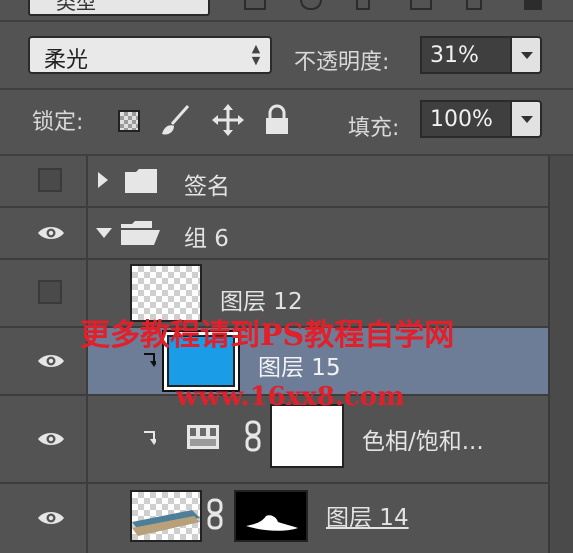 The height and width of the screenshot is (553, 573). What do you see at coordinates (274, 234) in the screenshot?
I see `layer-row-group-6: 组 6` at bounding box center [274, 234].